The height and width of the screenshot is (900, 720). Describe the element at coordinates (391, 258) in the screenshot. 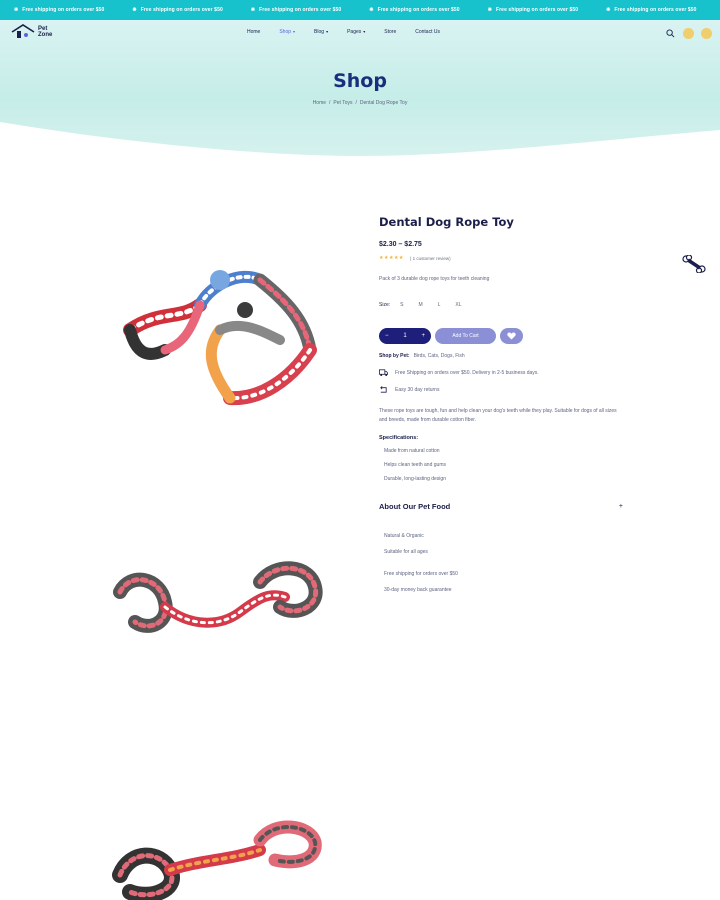

I see `rating-stars-icon: ★★★★★` at that location.